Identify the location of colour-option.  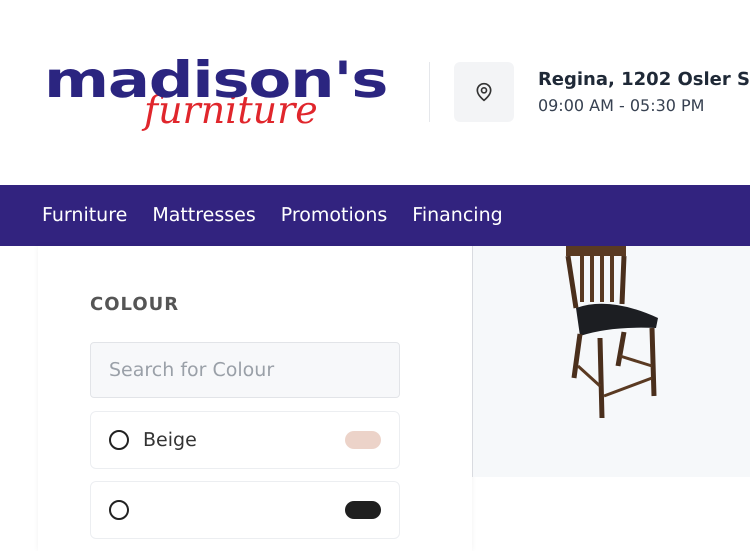
(245, 510).